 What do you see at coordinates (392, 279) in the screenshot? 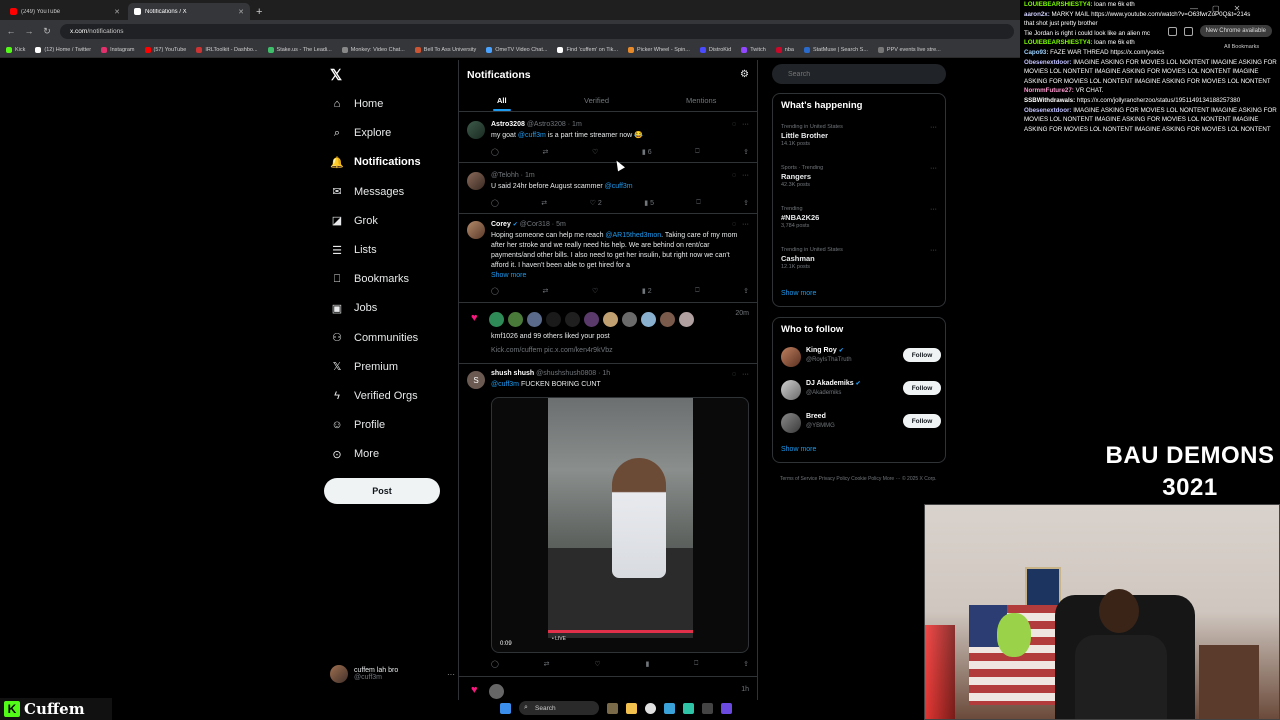
I see `nav-item-bookmarks: ⎕ Bookmarks` at bounding box center [392, 279].